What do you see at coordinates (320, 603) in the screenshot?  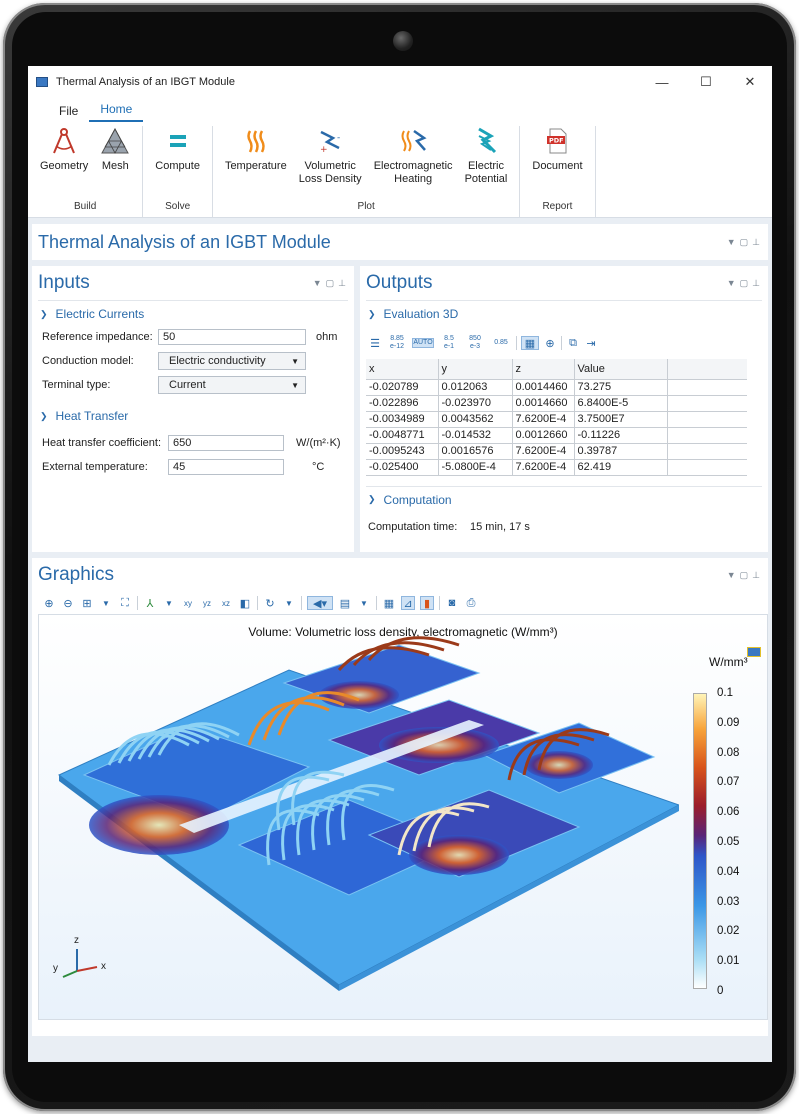 I see `lighting-icon: ◀▾` at bounding box center [320, 603].